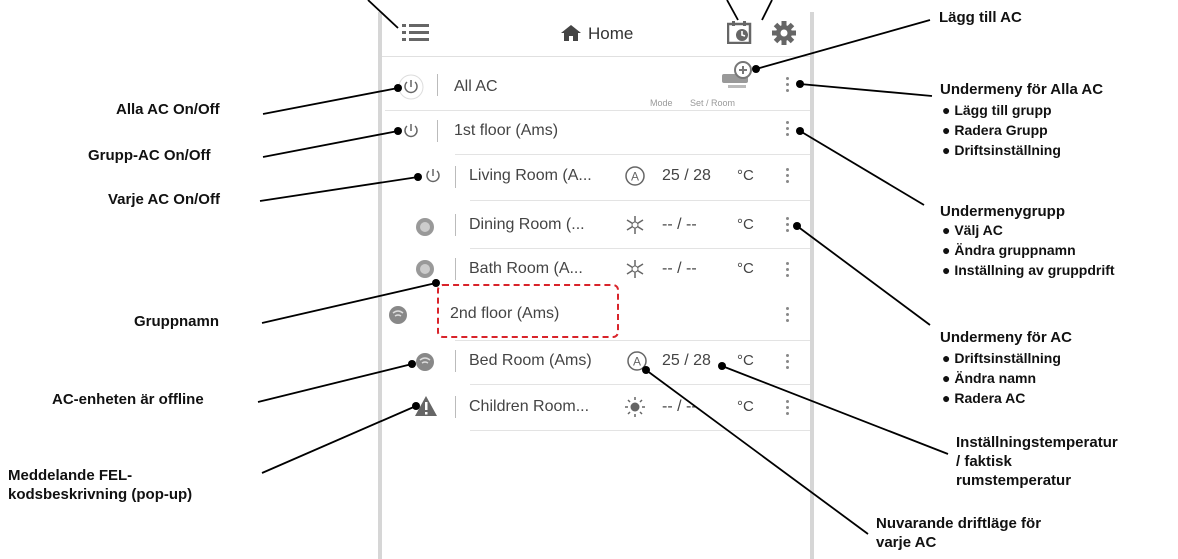  Describe the element at coordinates (1022, 89) in the screenshot. I see `annotation-submenu-all-title: Undermeny för Alla AC` at that location.